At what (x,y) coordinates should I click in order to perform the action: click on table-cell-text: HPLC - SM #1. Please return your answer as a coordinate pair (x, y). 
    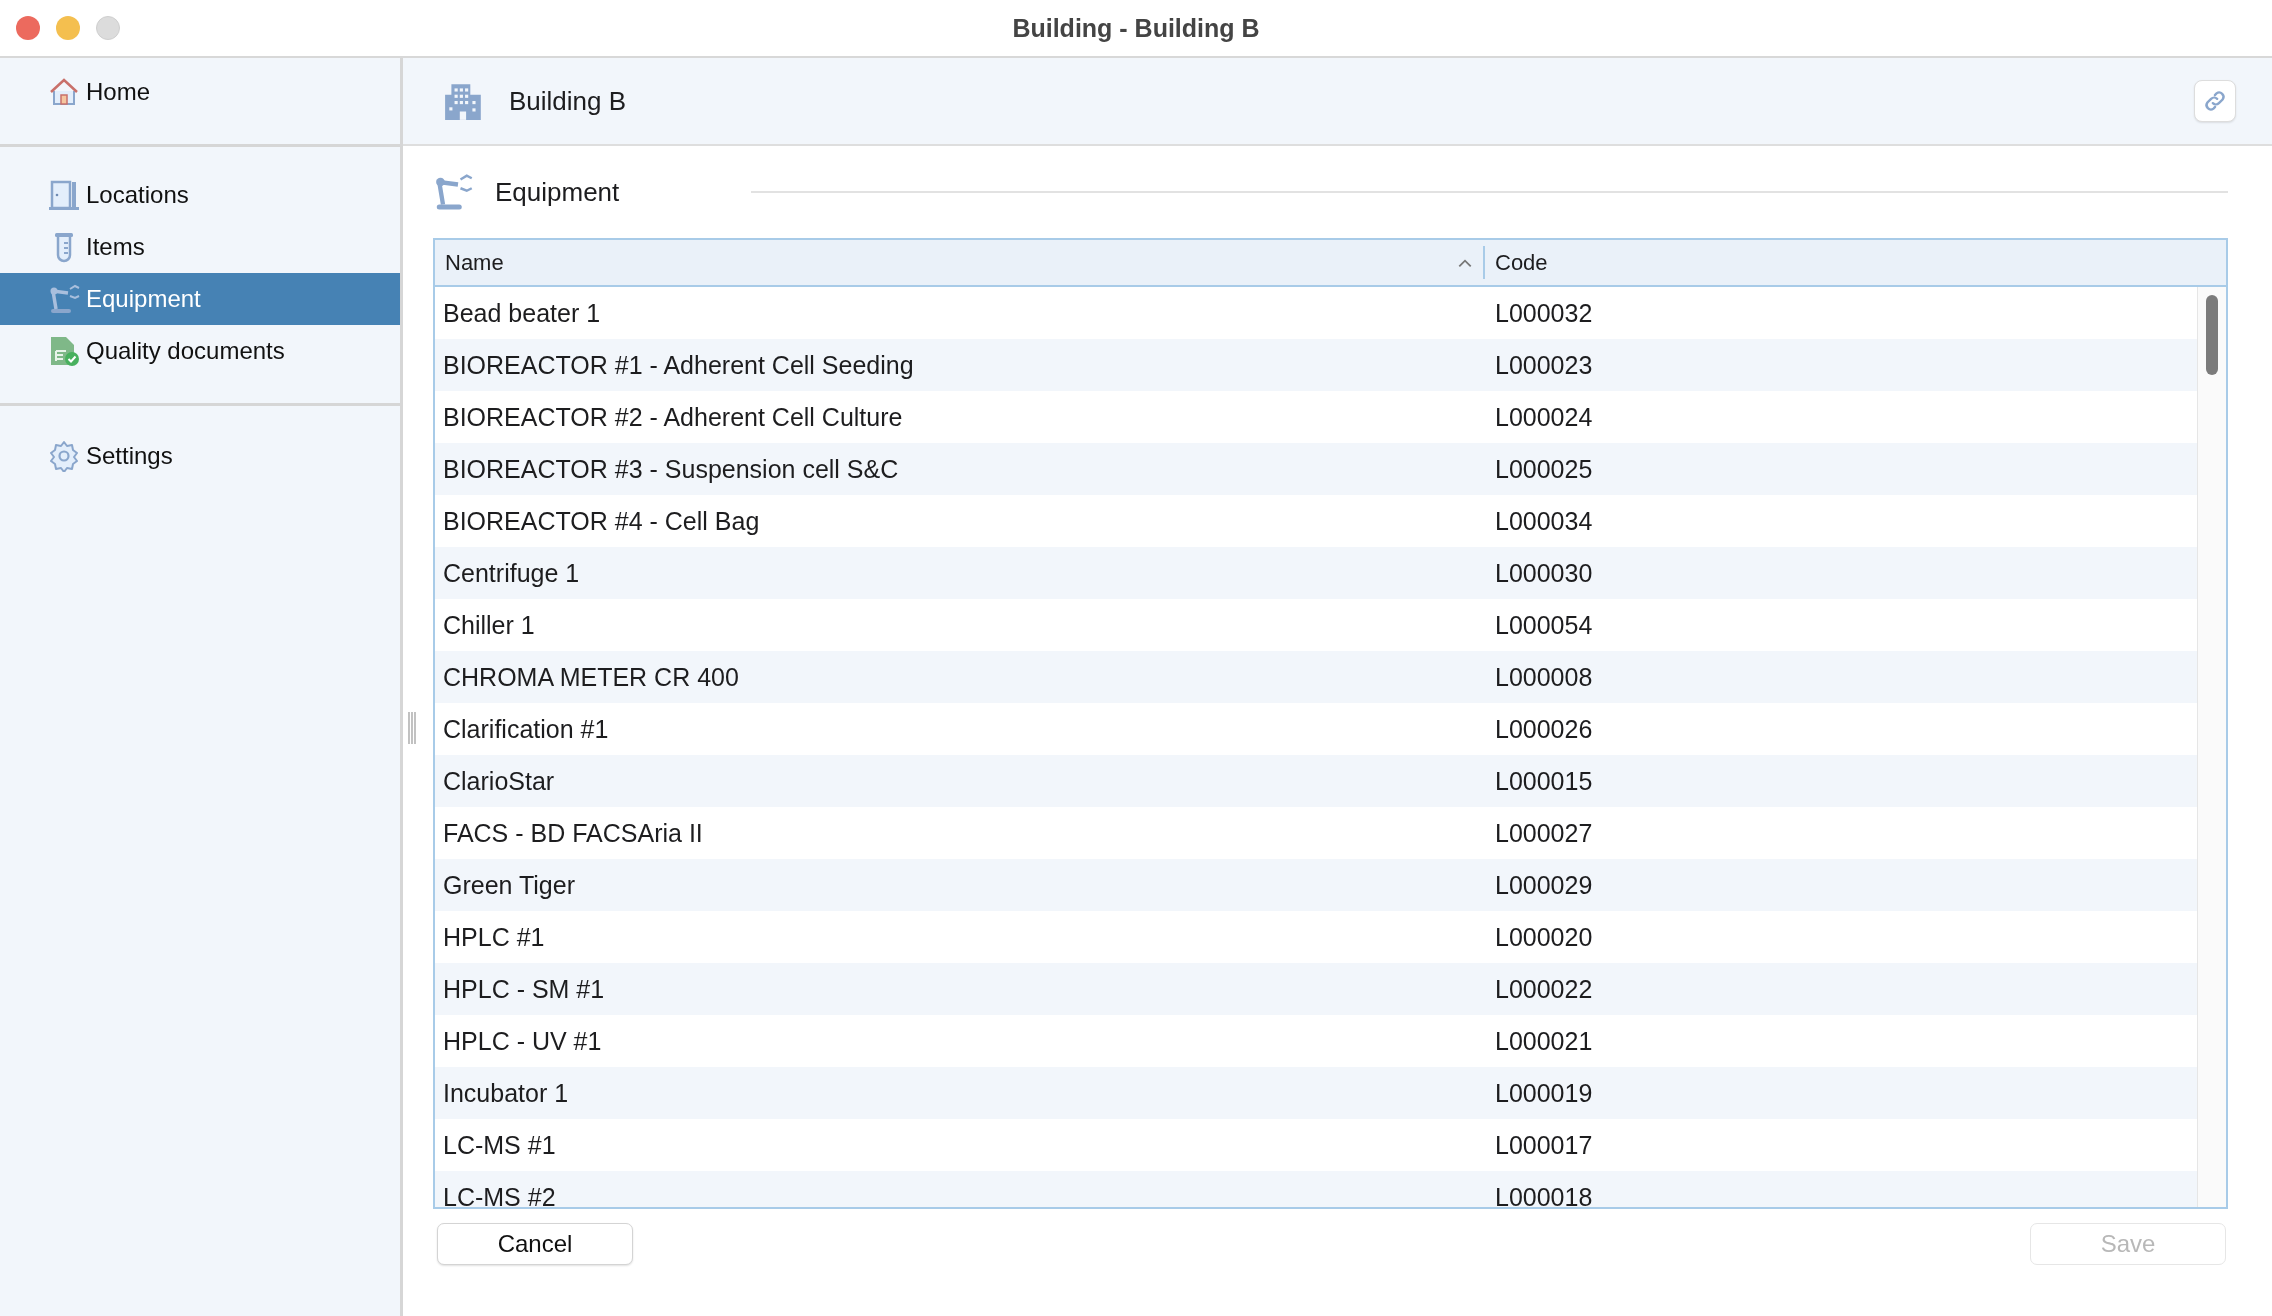
    Looking at the image, I should click on (524, 989).